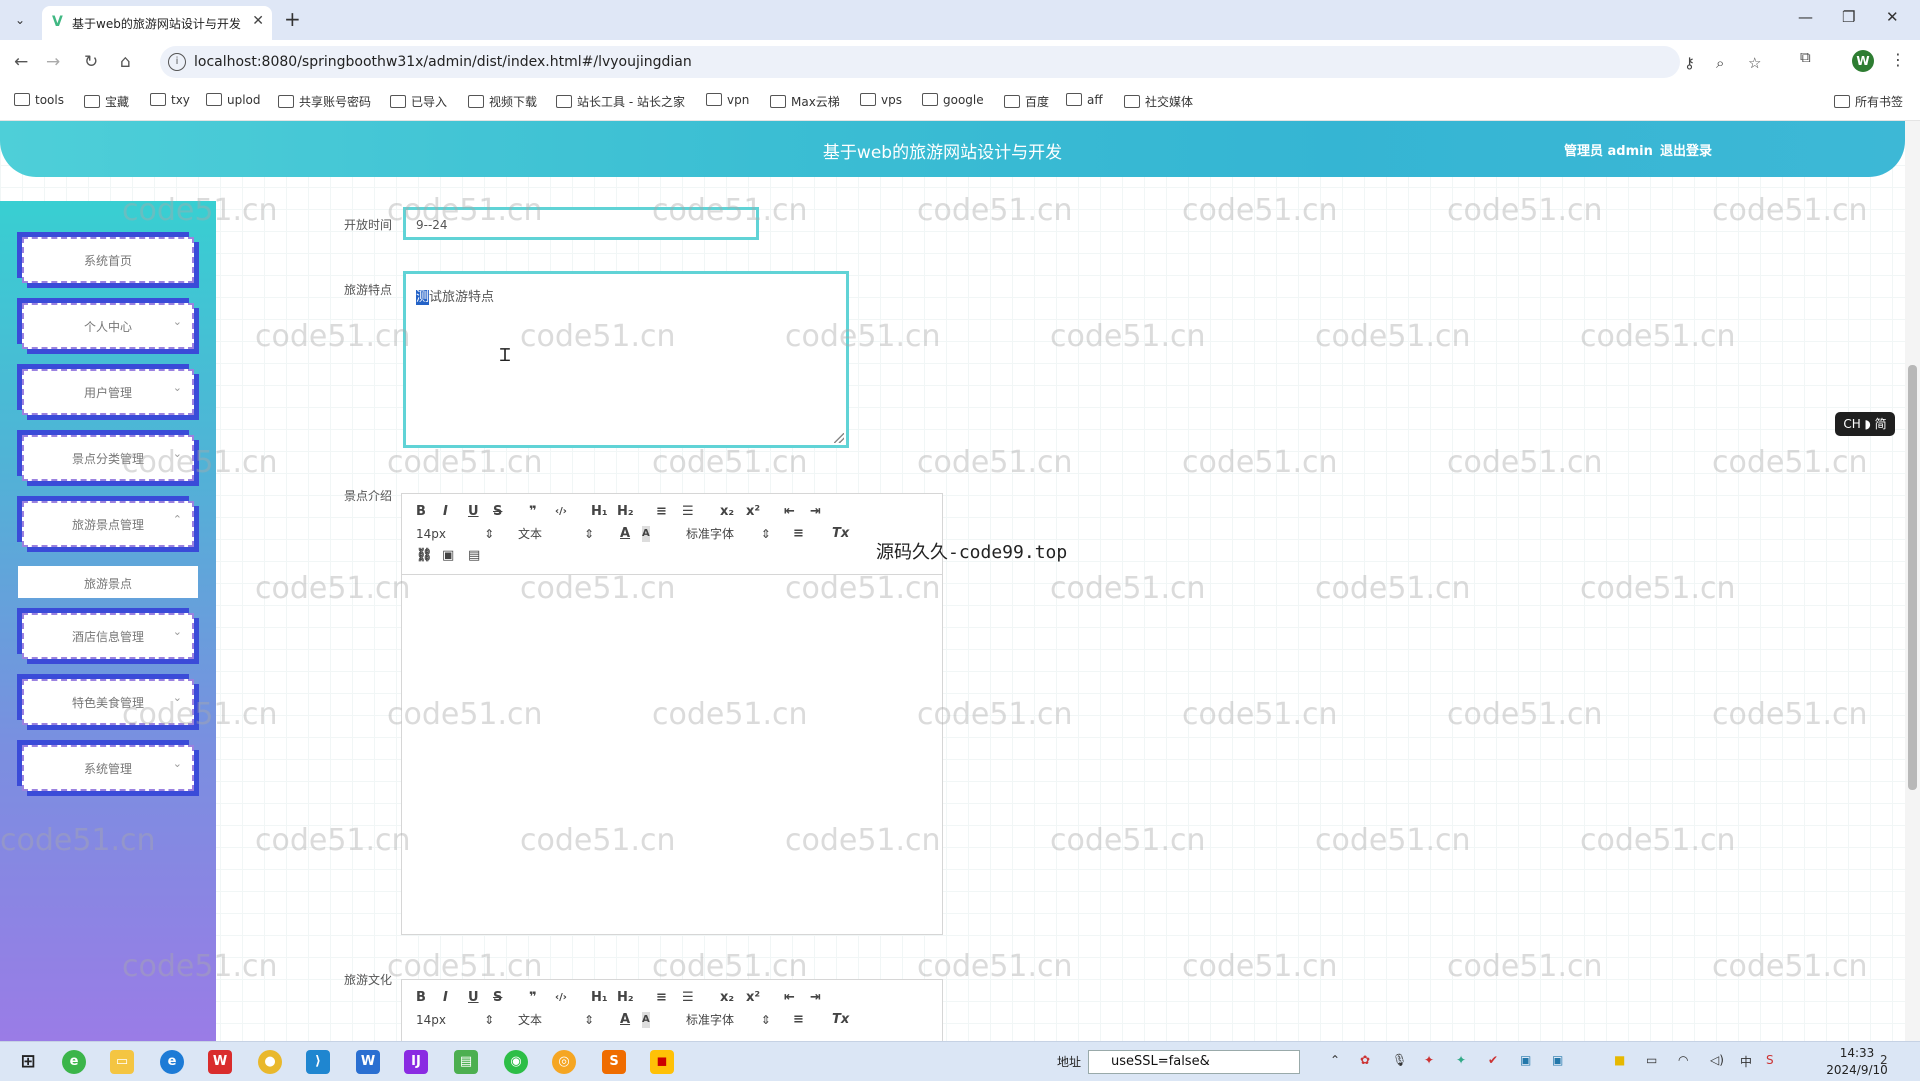 This screenshot has height=1081, width=1920. Describe the element at coordinates (1399, 1060) in the screenshot. I see `microphone-icon: 🎙` at that location.